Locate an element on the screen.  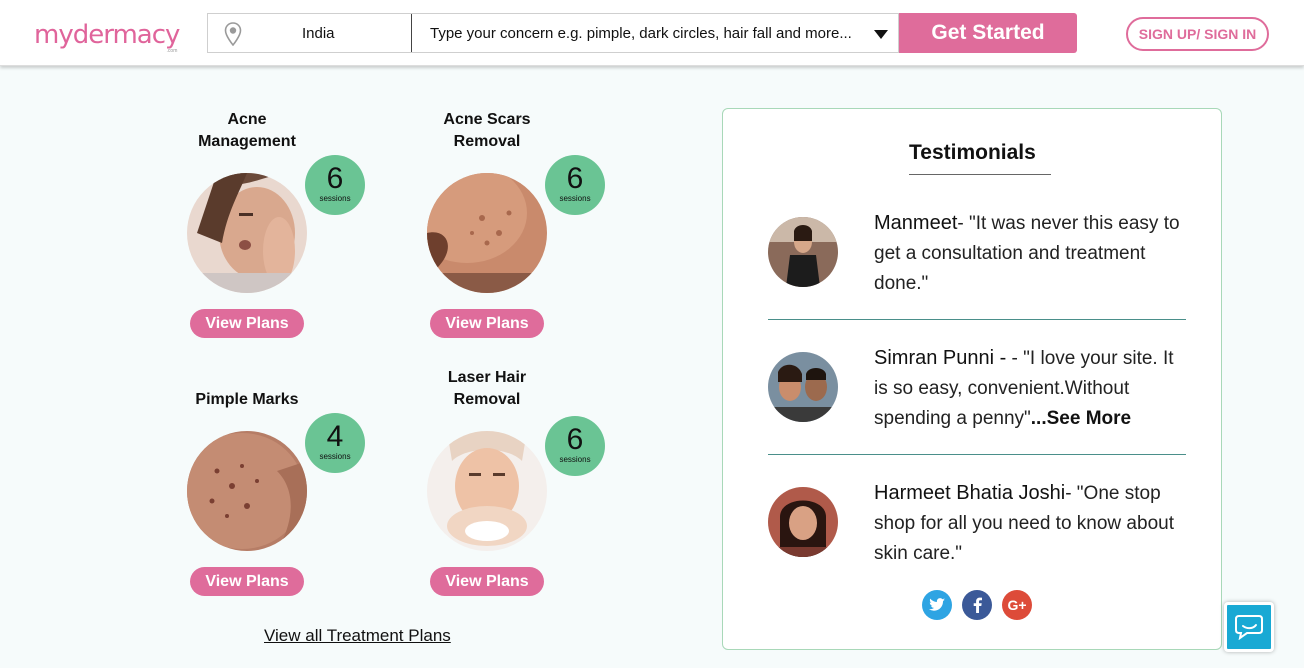
location-pin-icon is located at coordinates (233, 34).